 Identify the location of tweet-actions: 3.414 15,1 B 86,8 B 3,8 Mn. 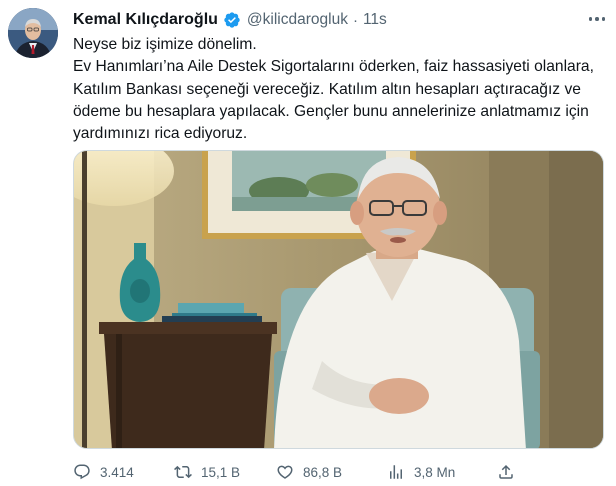
(313, 472).